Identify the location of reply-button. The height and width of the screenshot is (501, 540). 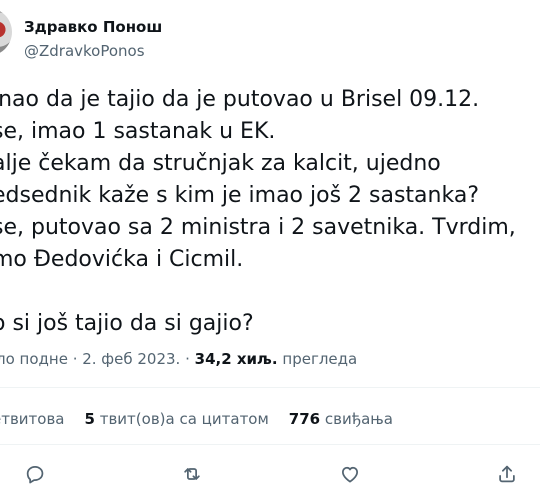
(35, 474).